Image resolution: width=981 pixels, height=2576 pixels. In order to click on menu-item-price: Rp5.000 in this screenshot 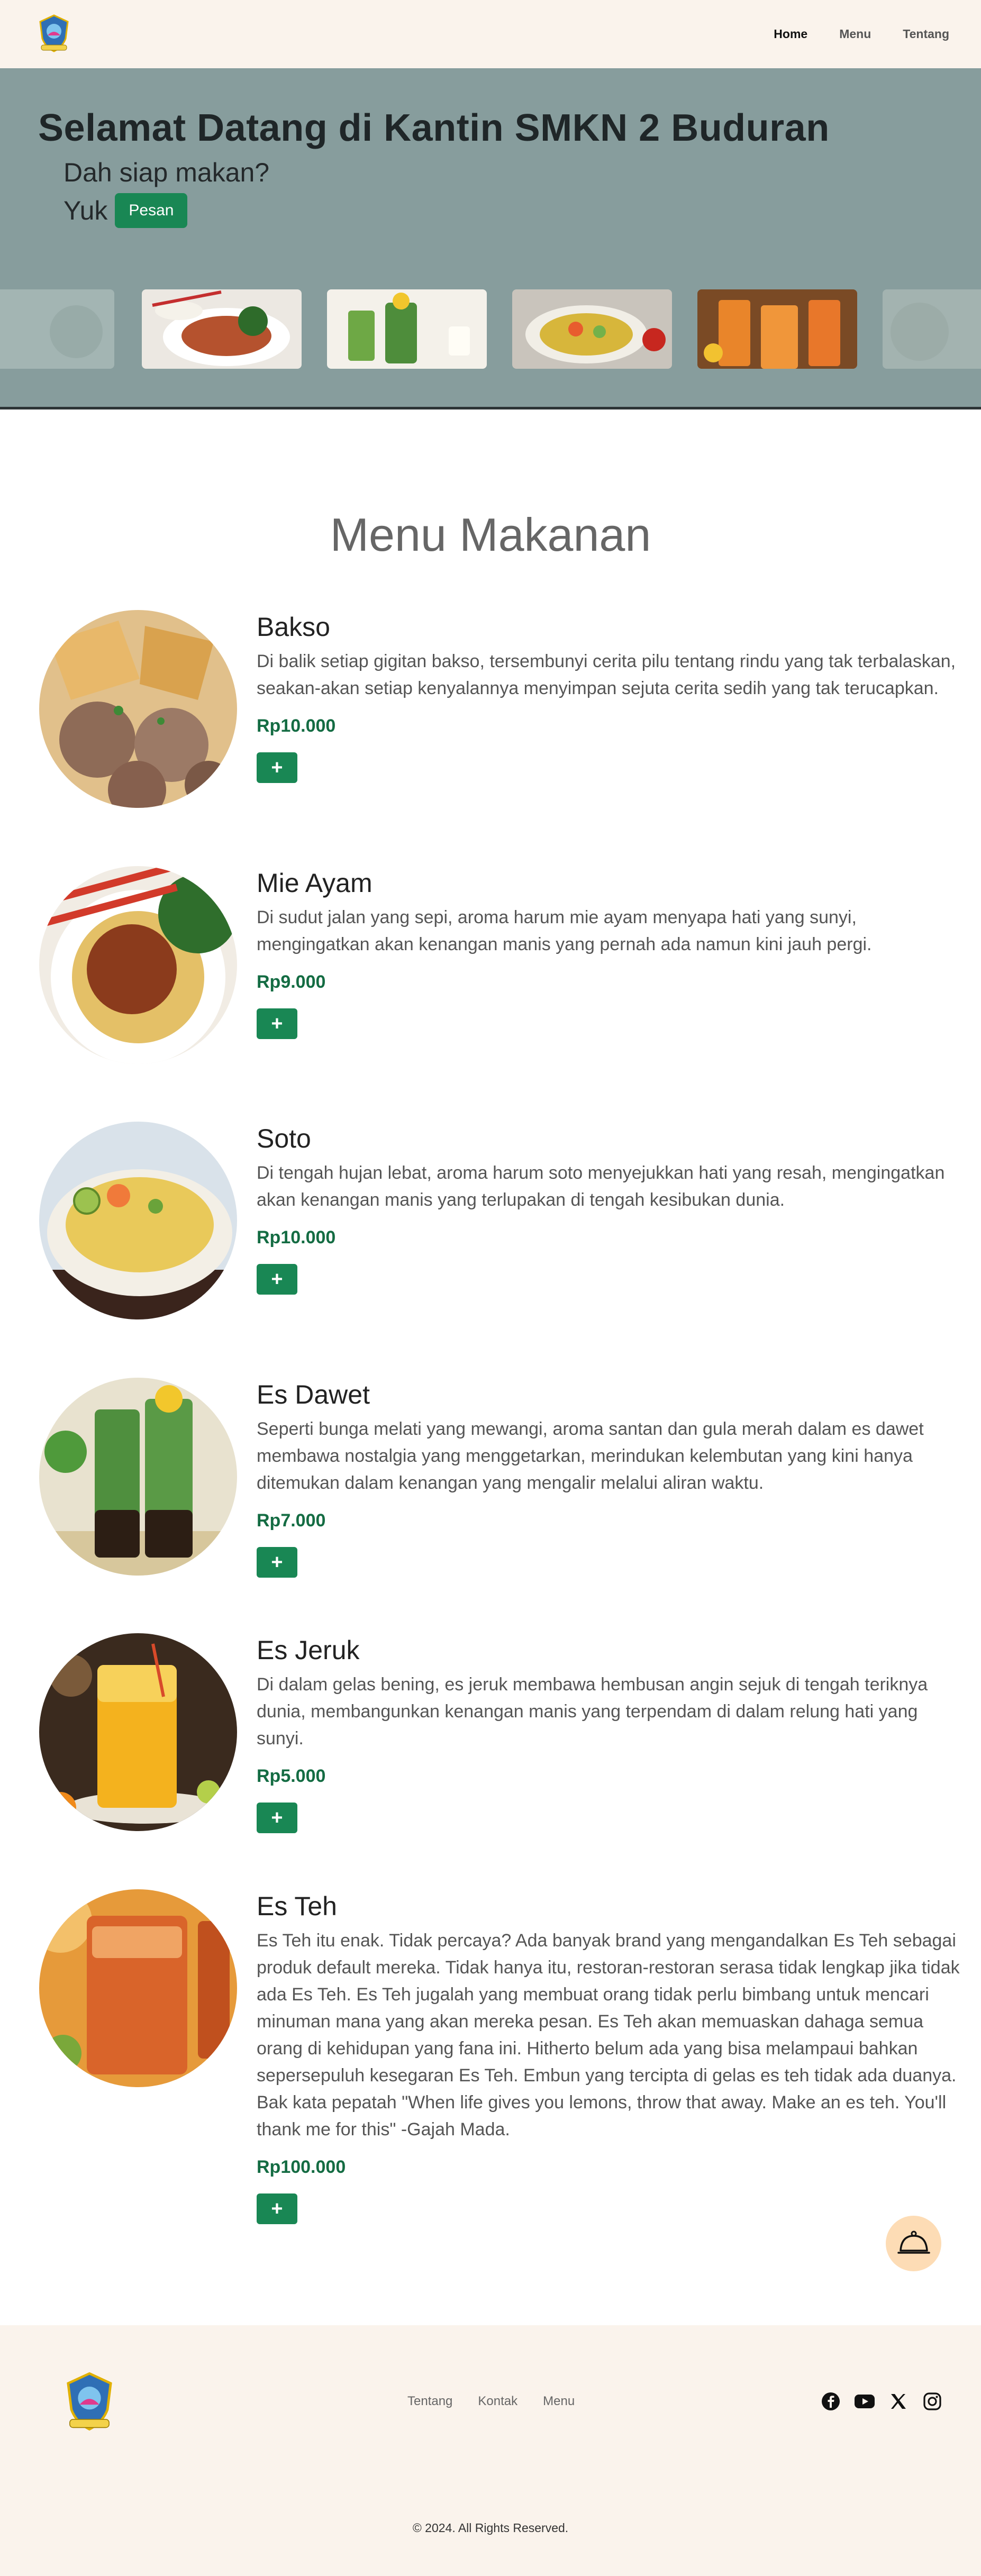, I will do `click(291, 1776)`.